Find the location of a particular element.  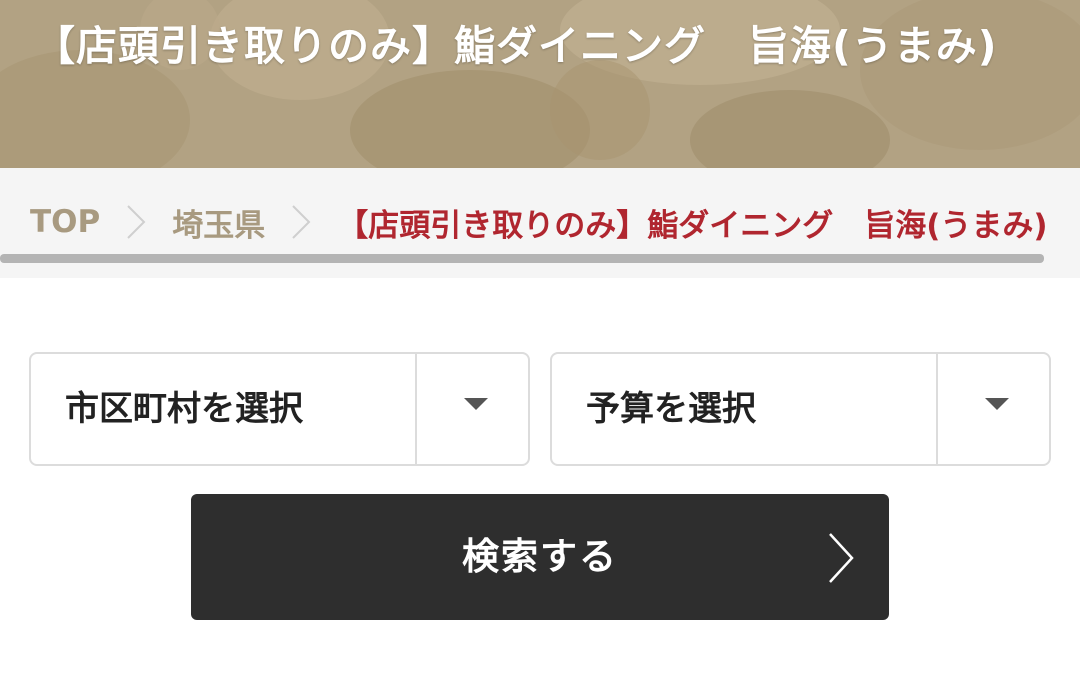

breadcrumb-item-prefecture: 埼玉県 is located at coordinates (218, 222).